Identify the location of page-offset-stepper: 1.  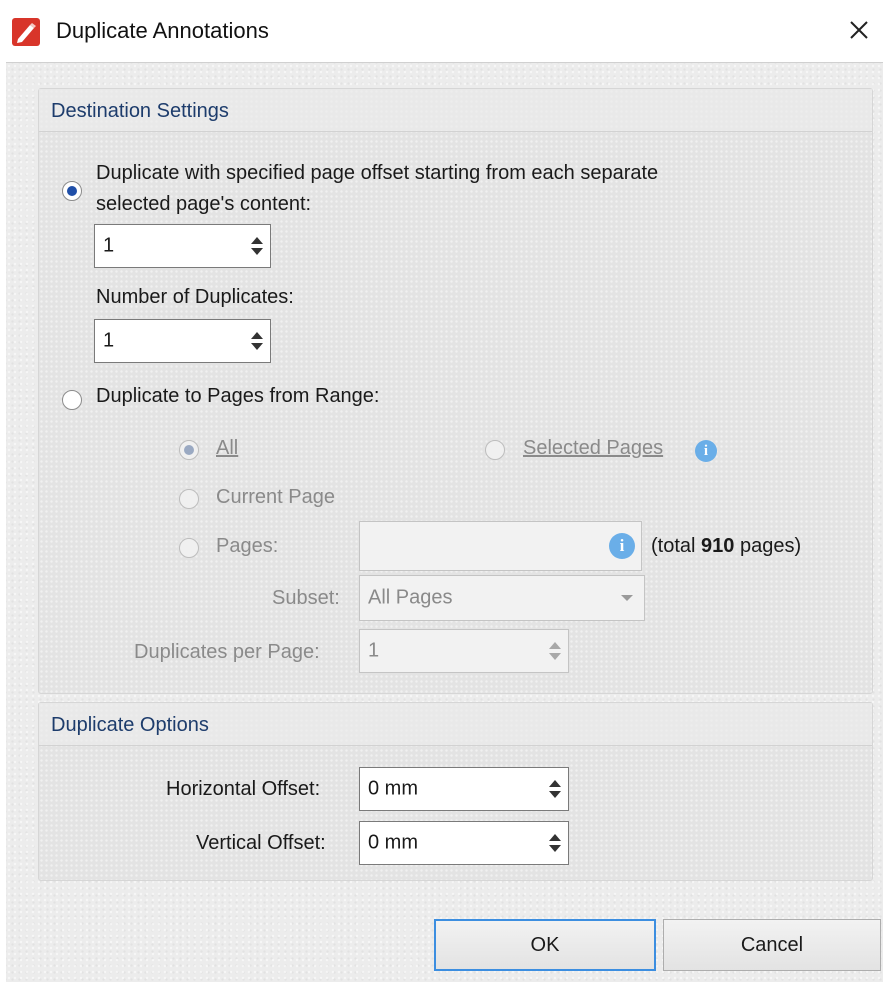
(182, 246).